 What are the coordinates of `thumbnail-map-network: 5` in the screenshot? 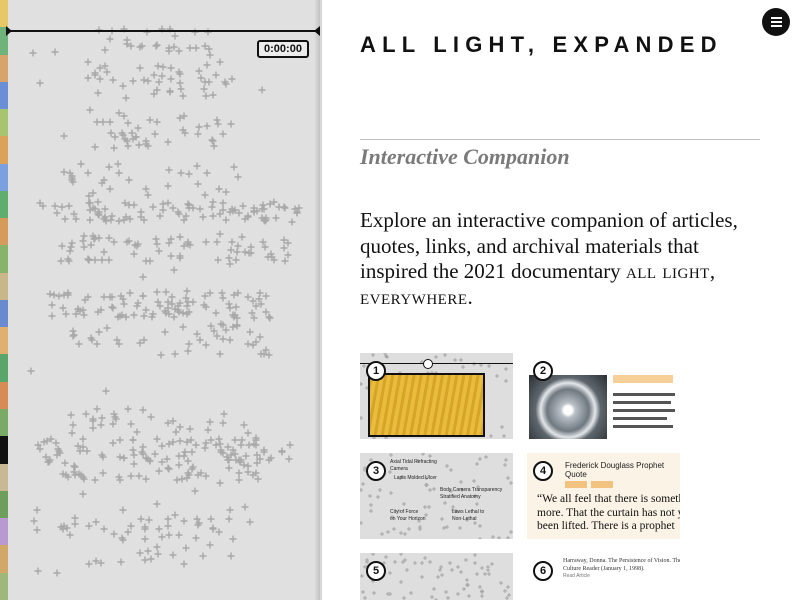 It's located at (436, 576).